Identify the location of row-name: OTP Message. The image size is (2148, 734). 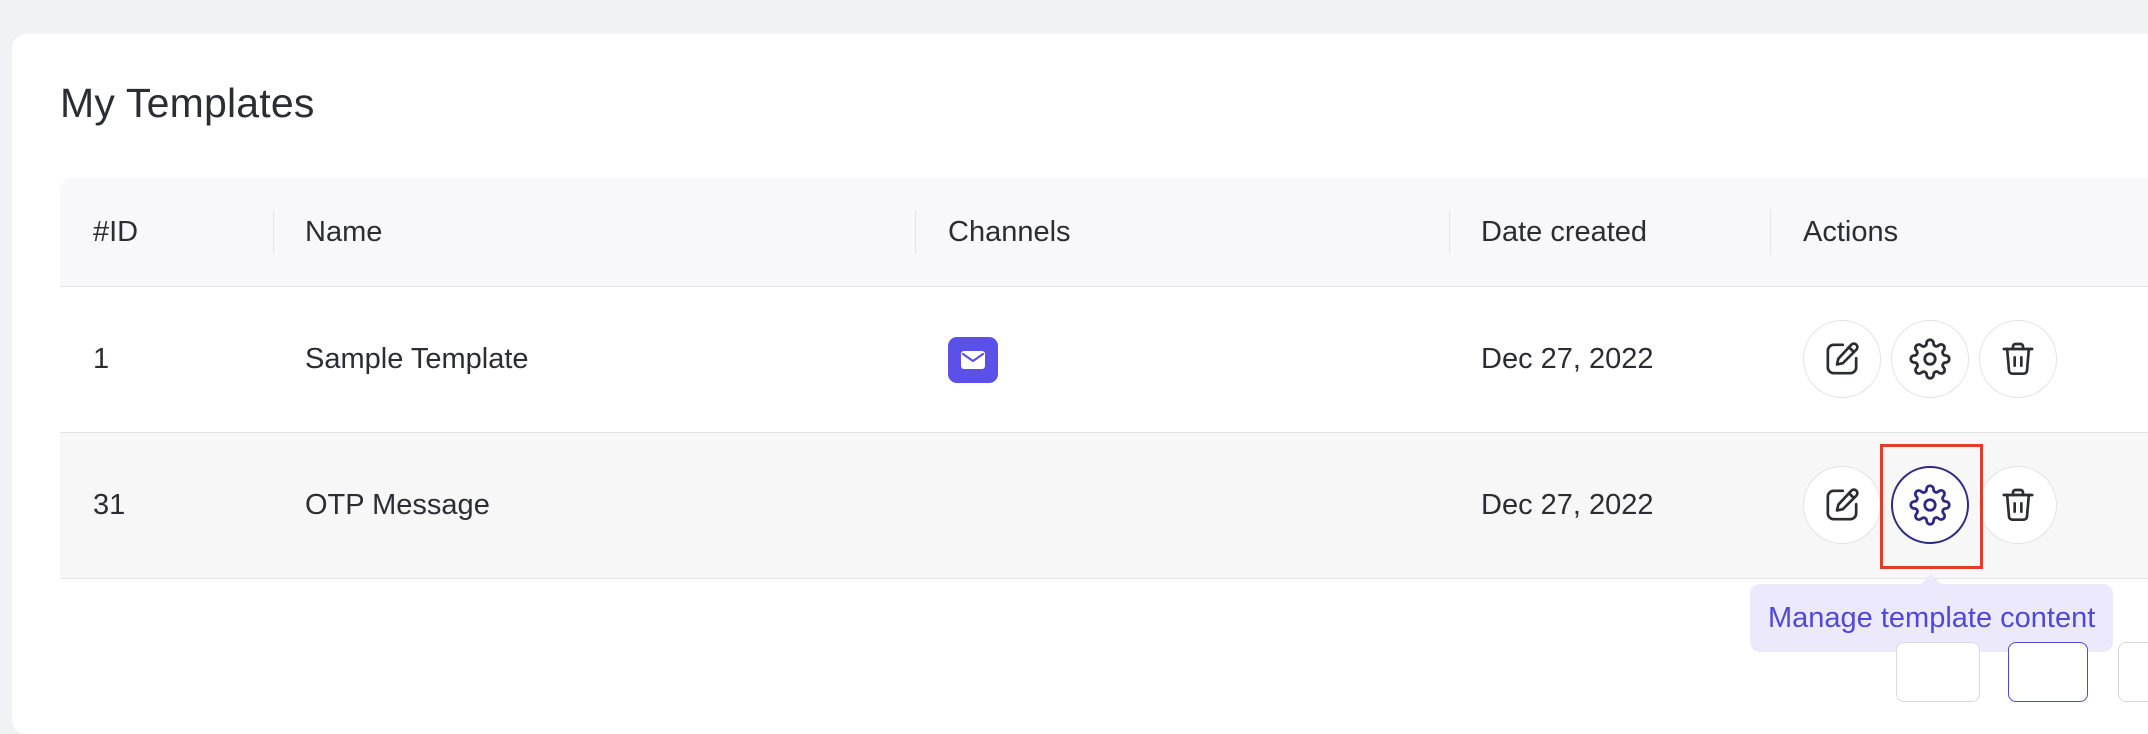
(397, 505).